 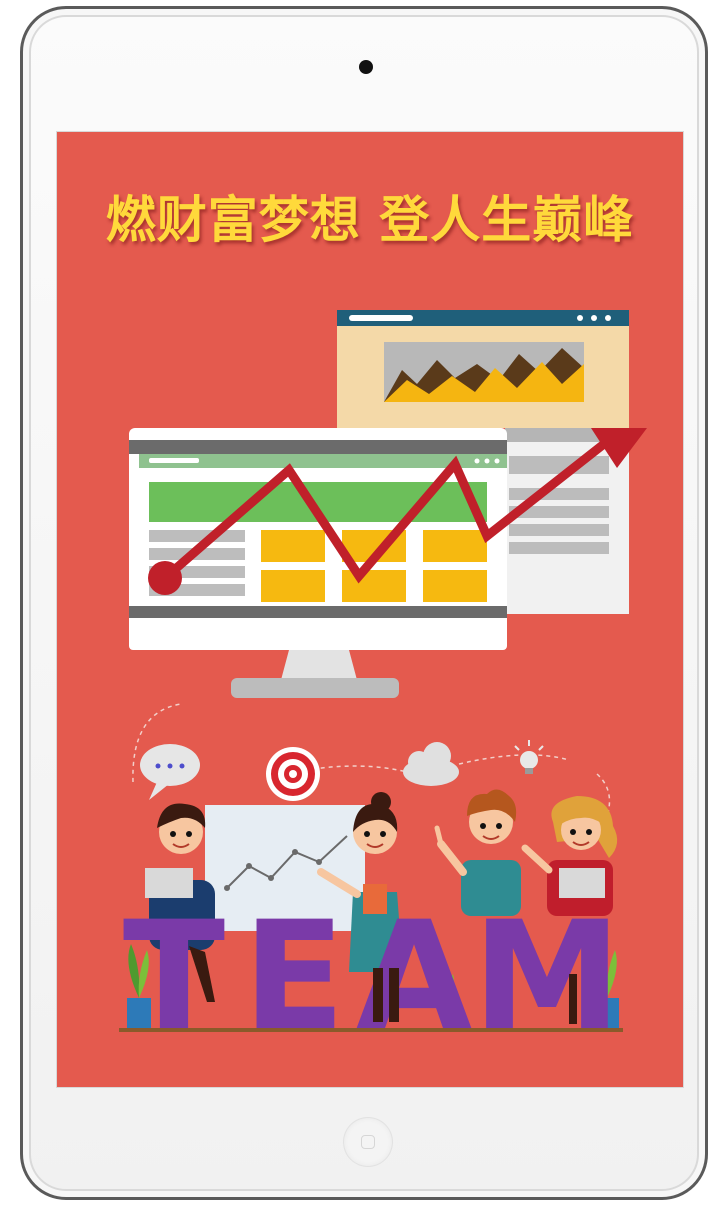 I want to click on back-browser-window, so click(x=483, y=369).